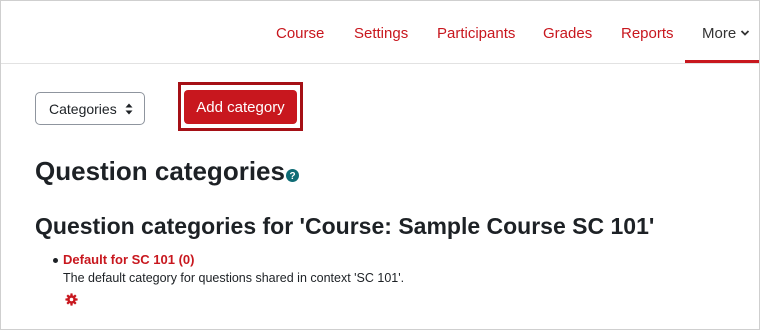 The image size is (760, 330). I want to click on nav-item-settings: Settings, so click(381, 33).